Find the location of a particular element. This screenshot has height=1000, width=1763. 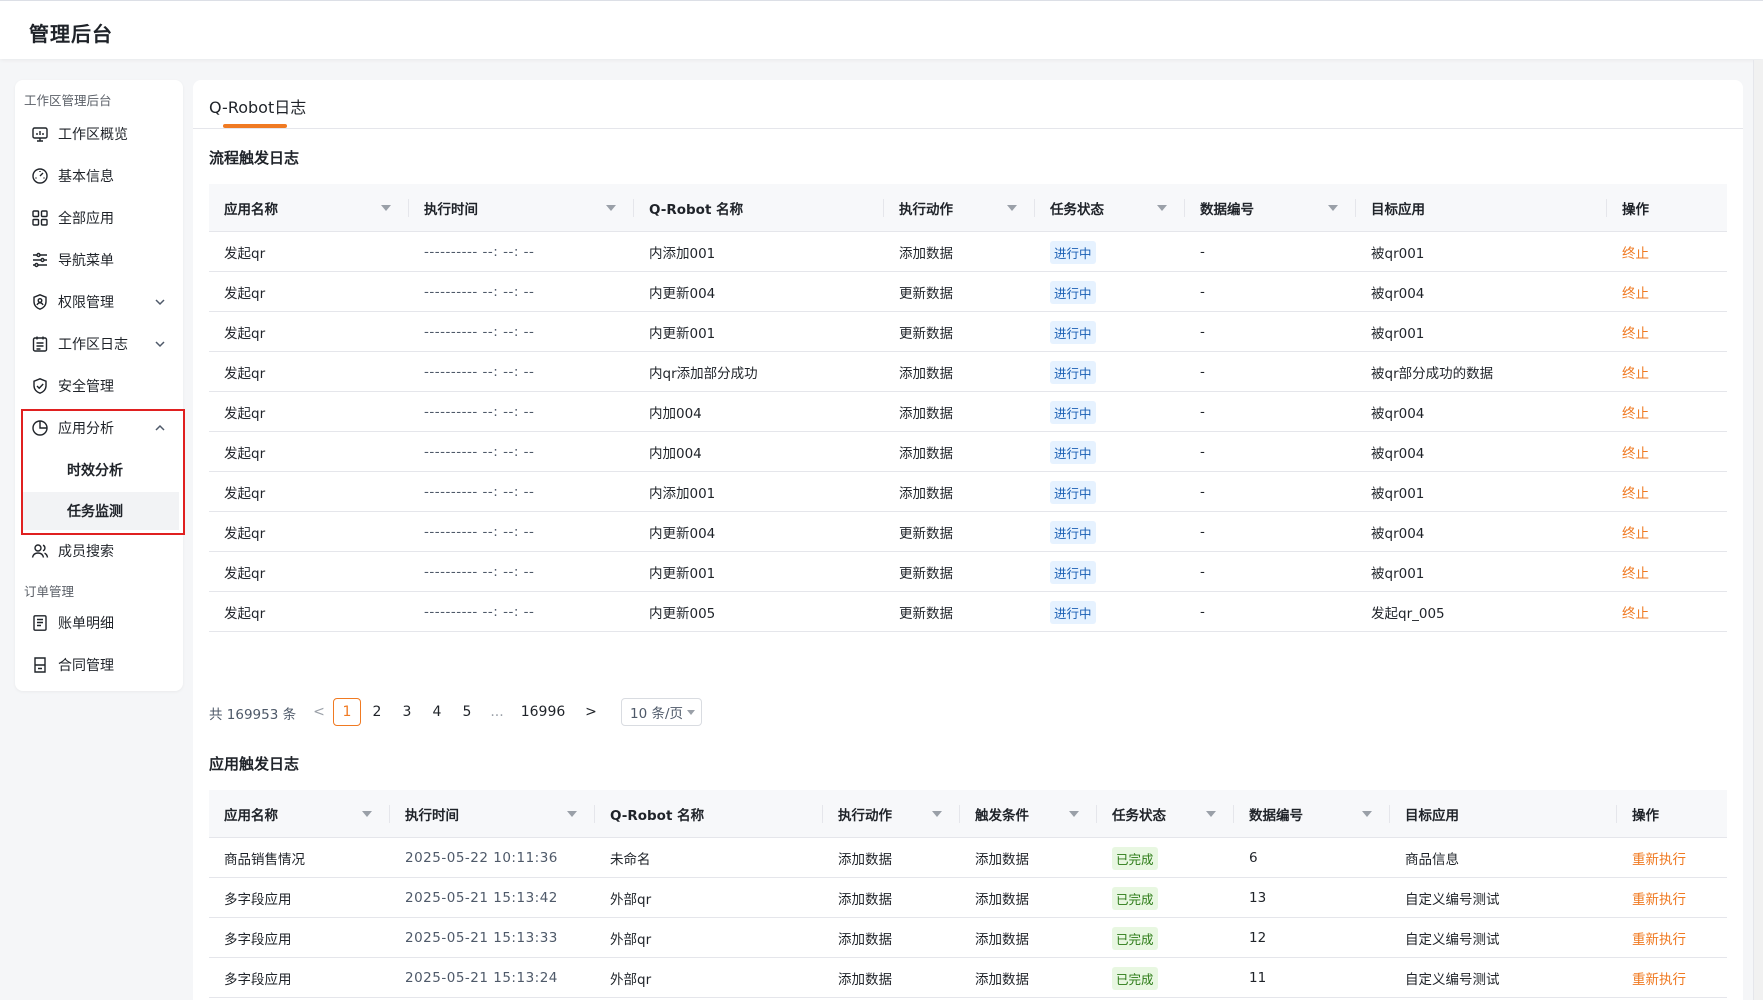

sidebar-item-member-search: 成员搜索 is located at coordinates (99, 551).